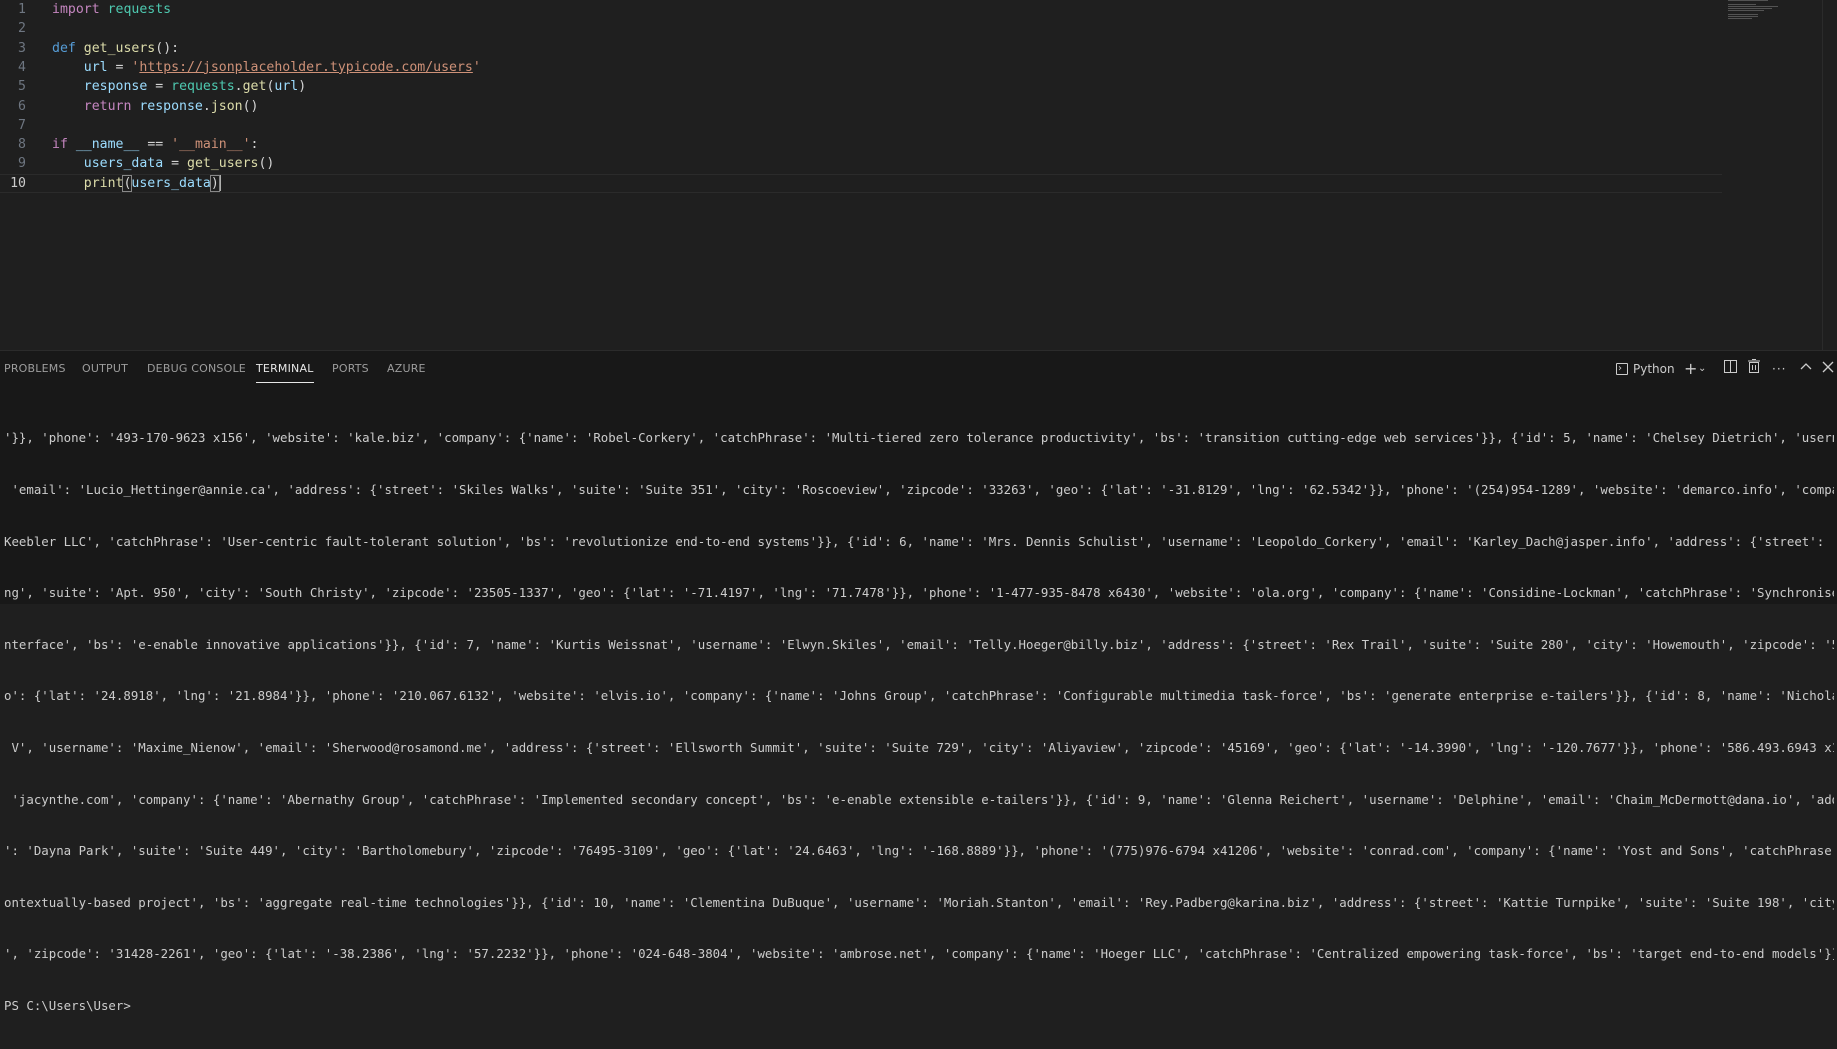  I want to click on code-line: 6 return response.json(), so click(861, 106).